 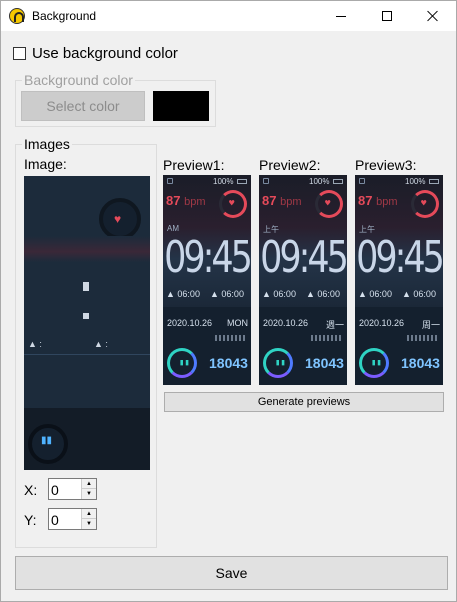 I want to click on x-spinner: 0 ▲ ▼, so click(x=72, y=489).